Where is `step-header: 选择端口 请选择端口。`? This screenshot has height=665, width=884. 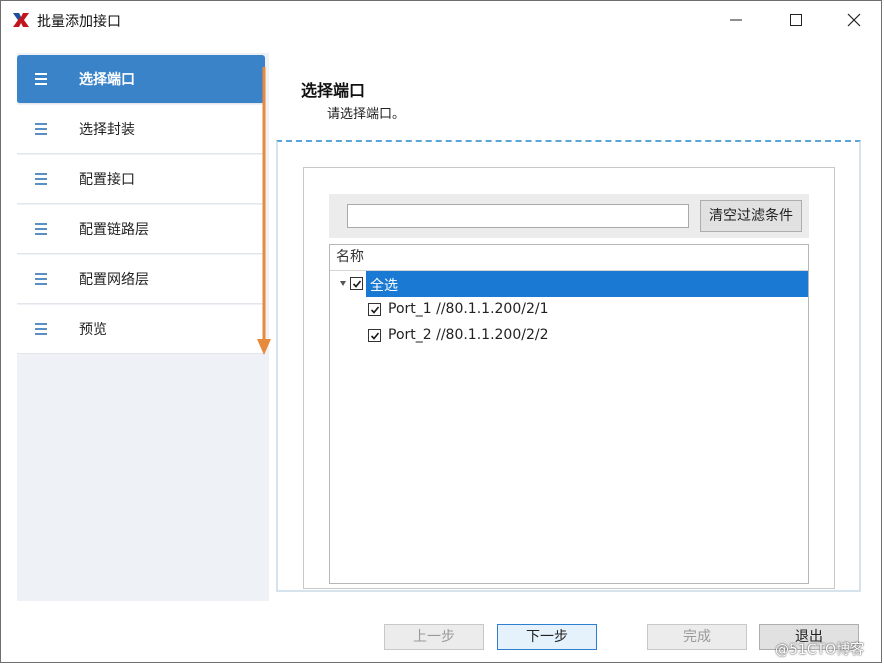 step-header: 选择端口 请选择端口。 is located at coordinates (353, 99).